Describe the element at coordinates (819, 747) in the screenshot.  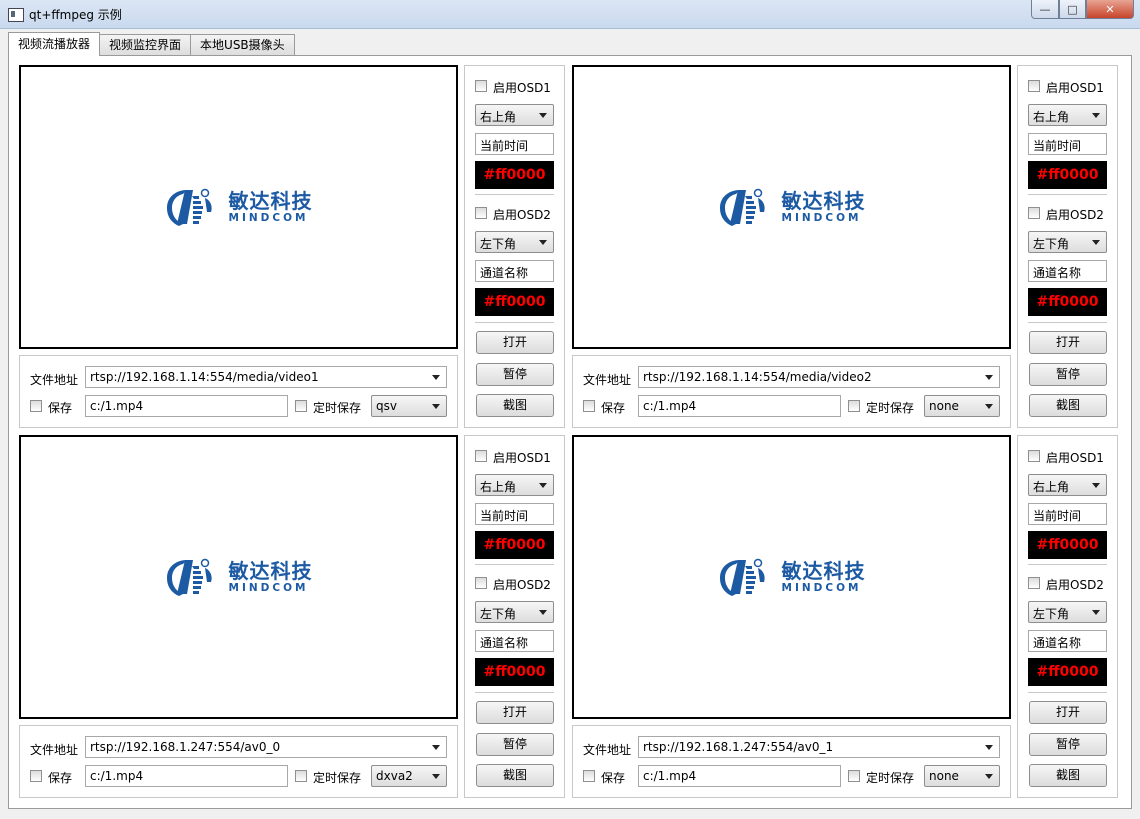
I see `url-combobox: rtsp://192.168.1.247:554/av0_1` at that location.